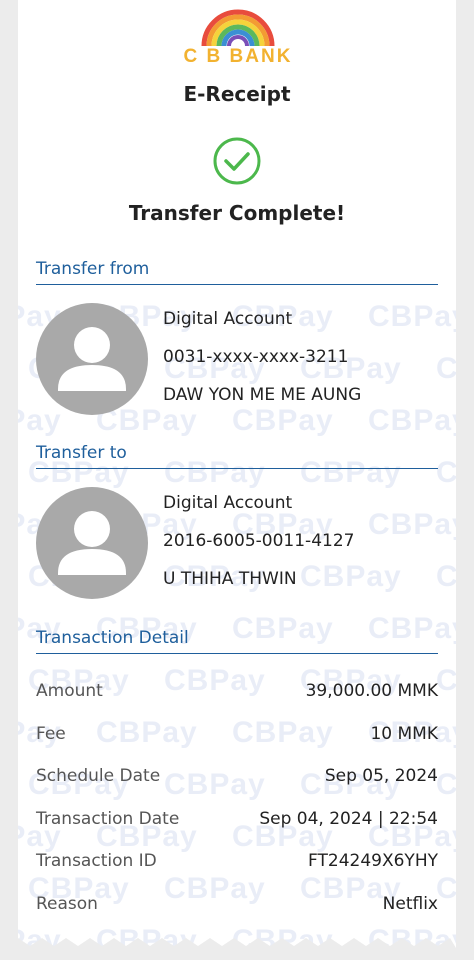 Image resolution: width=474 pixels, height=960 pixels. I want to click on receiver-avatar-icon, so click(92, 543).